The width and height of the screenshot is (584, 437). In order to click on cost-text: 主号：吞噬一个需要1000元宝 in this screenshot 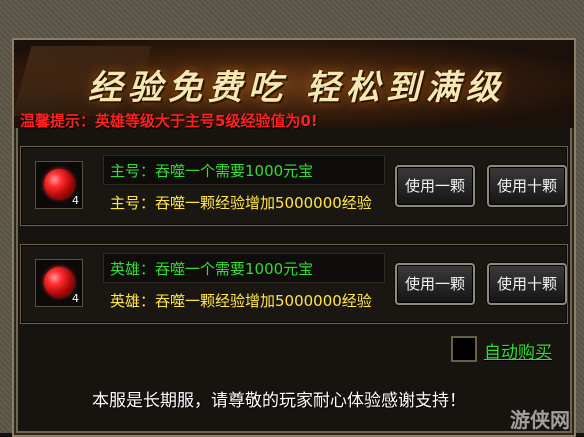, I will do `click(212, 171)`.